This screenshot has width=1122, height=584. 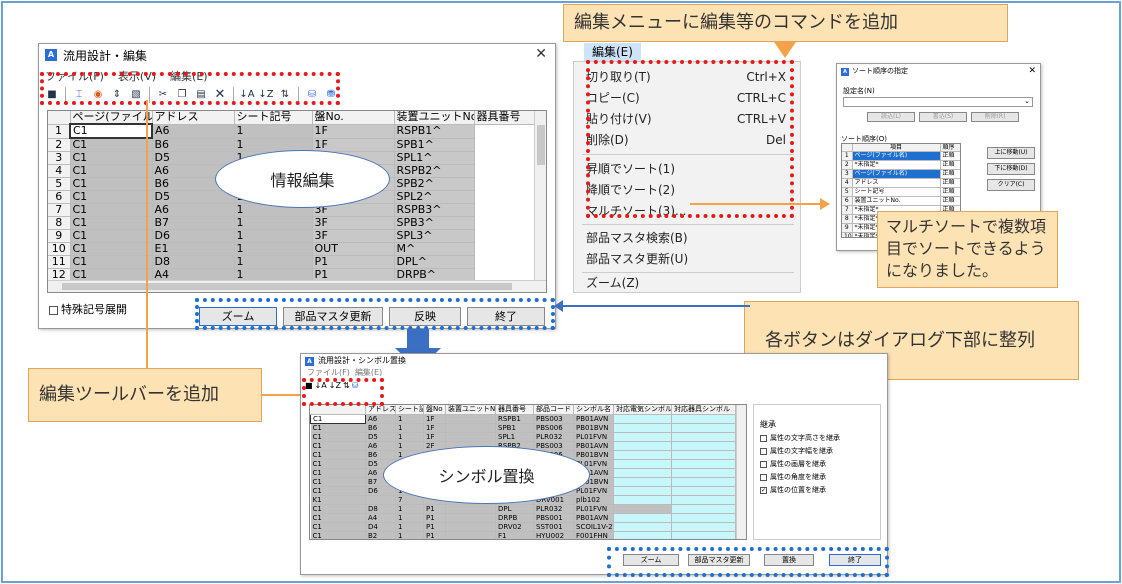 I want to click on column-header: 装置ユニットNo, so click(x=470, y=410).